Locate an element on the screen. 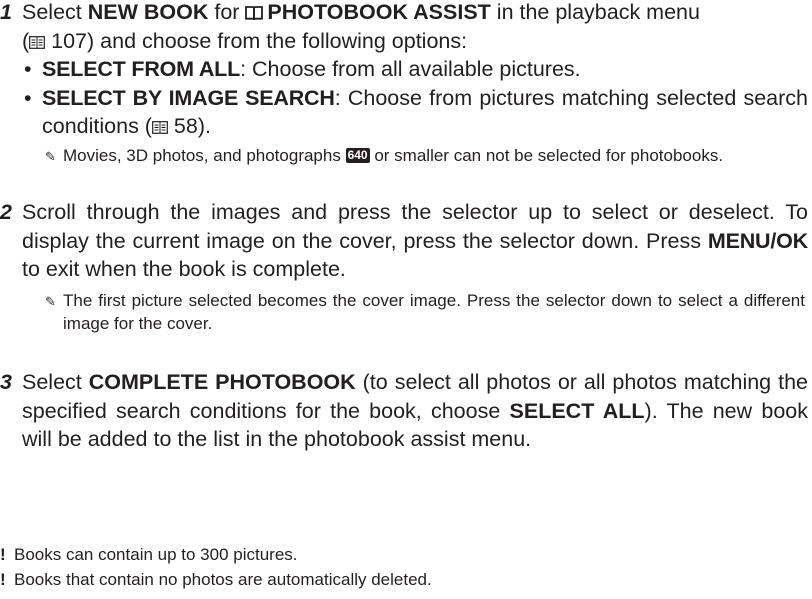 The width and height of the screenshot is (812, 599). caution-1: ! Books can contain up to 300 pictures. is located at coordinates (149, 555).